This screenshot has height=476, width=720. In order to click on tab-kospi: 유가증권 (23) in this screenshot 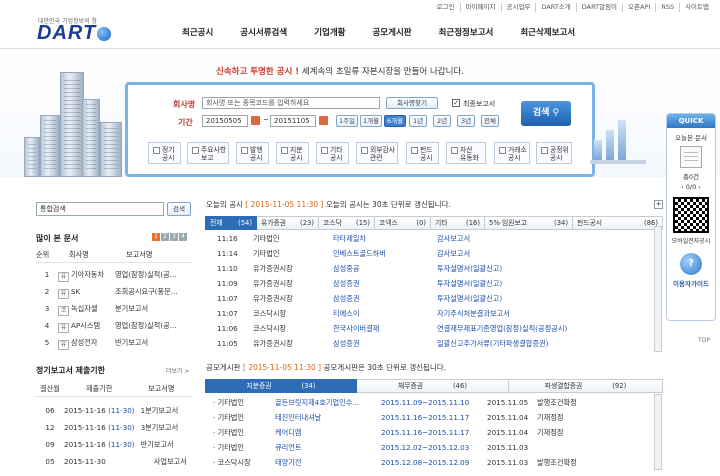, I will do `click(288, 223)`.